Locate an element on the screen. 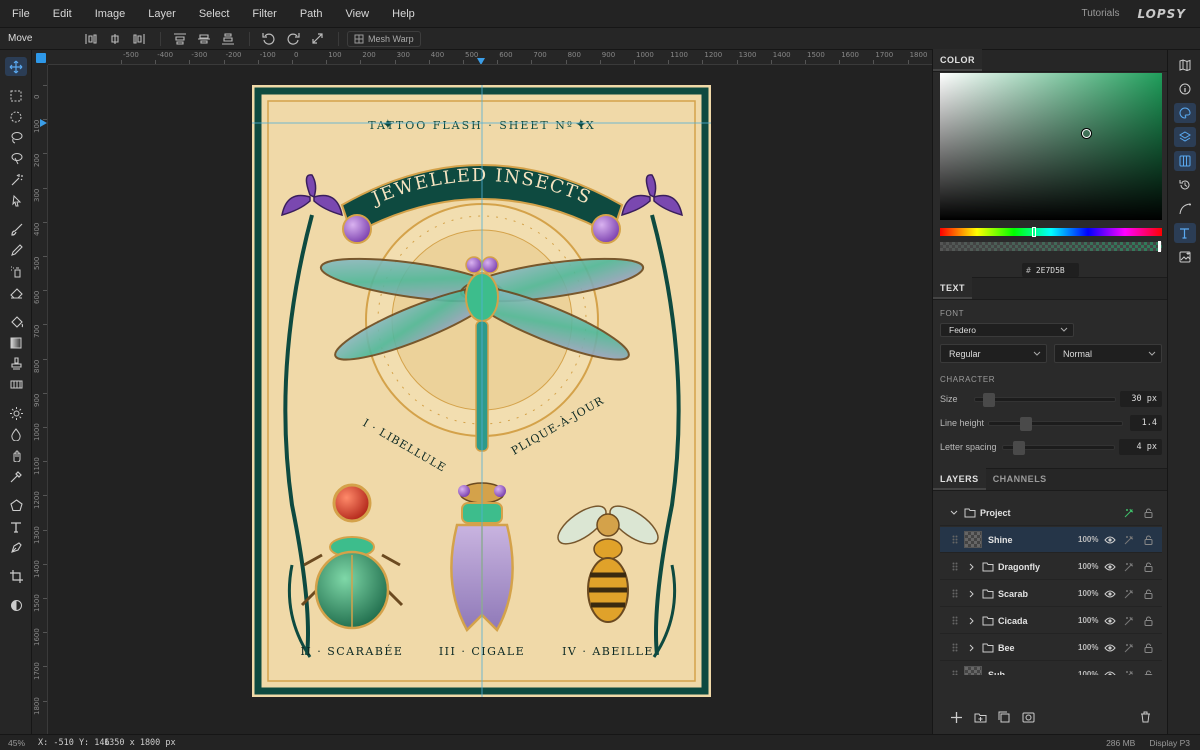 The image size is (1200, 750). size-slider is located at coordinates (1045, 399).